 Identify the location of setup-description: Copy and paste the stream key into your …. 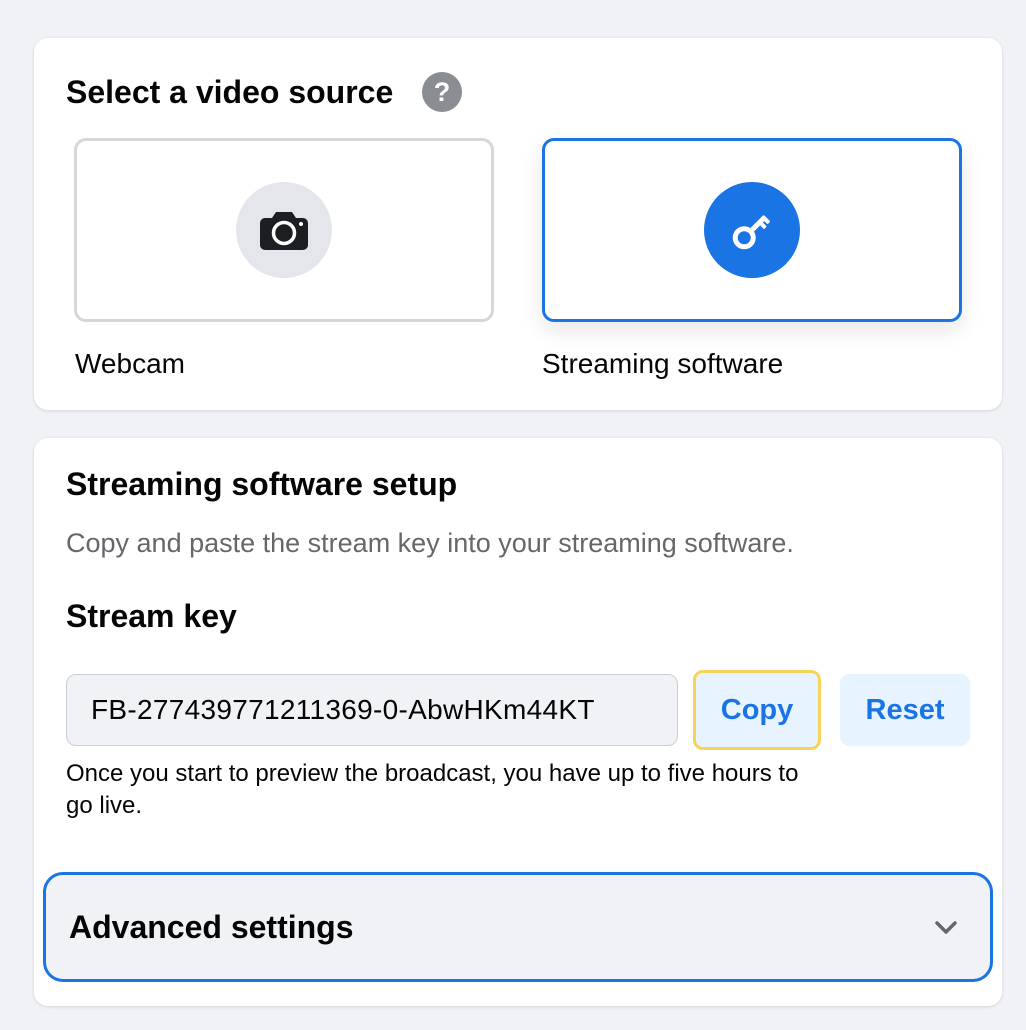
(430, 543).